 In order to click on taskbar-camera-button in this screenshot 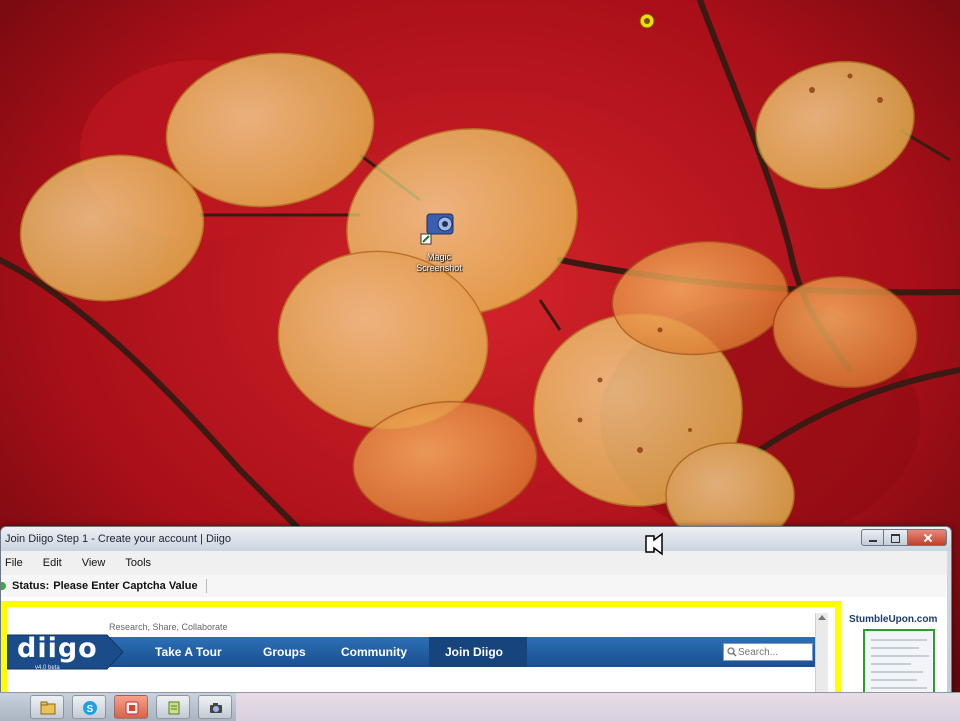, I will do `click(215, 707)`.